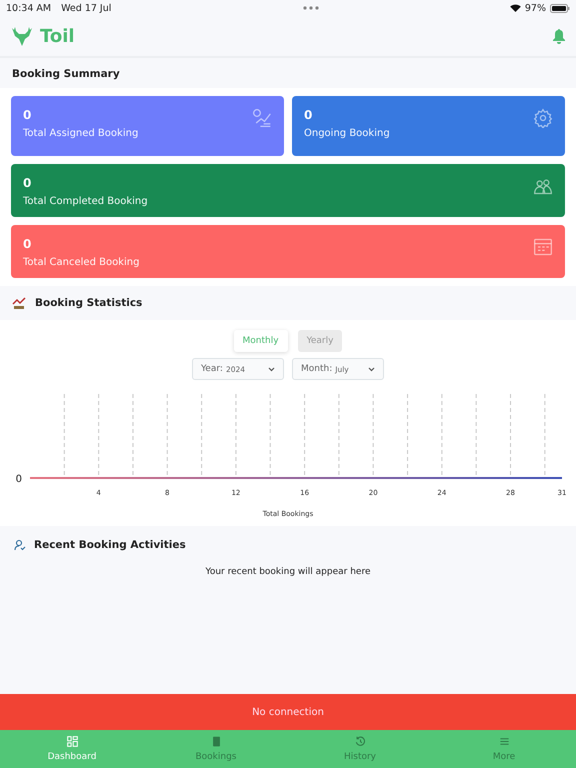 This screenshot has height=768, width=576. What do you see at coordinates (57, 36) in the screenshot?
I see `app-title: Toil` at bounding box center [57, 36].